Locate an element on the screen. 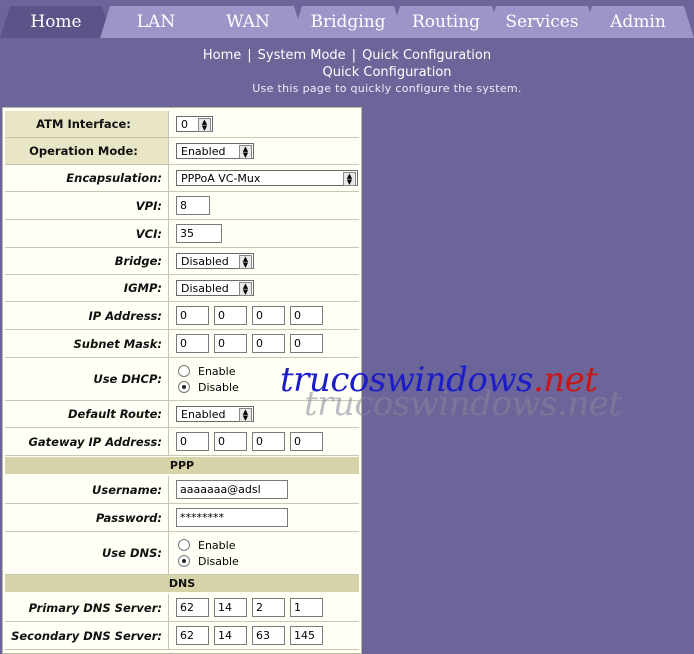 Image resolution: width=694 pixels, height=654 pixels. secondary-dns-cell: 62 14 63 145 is located at coordinates (265, 635).